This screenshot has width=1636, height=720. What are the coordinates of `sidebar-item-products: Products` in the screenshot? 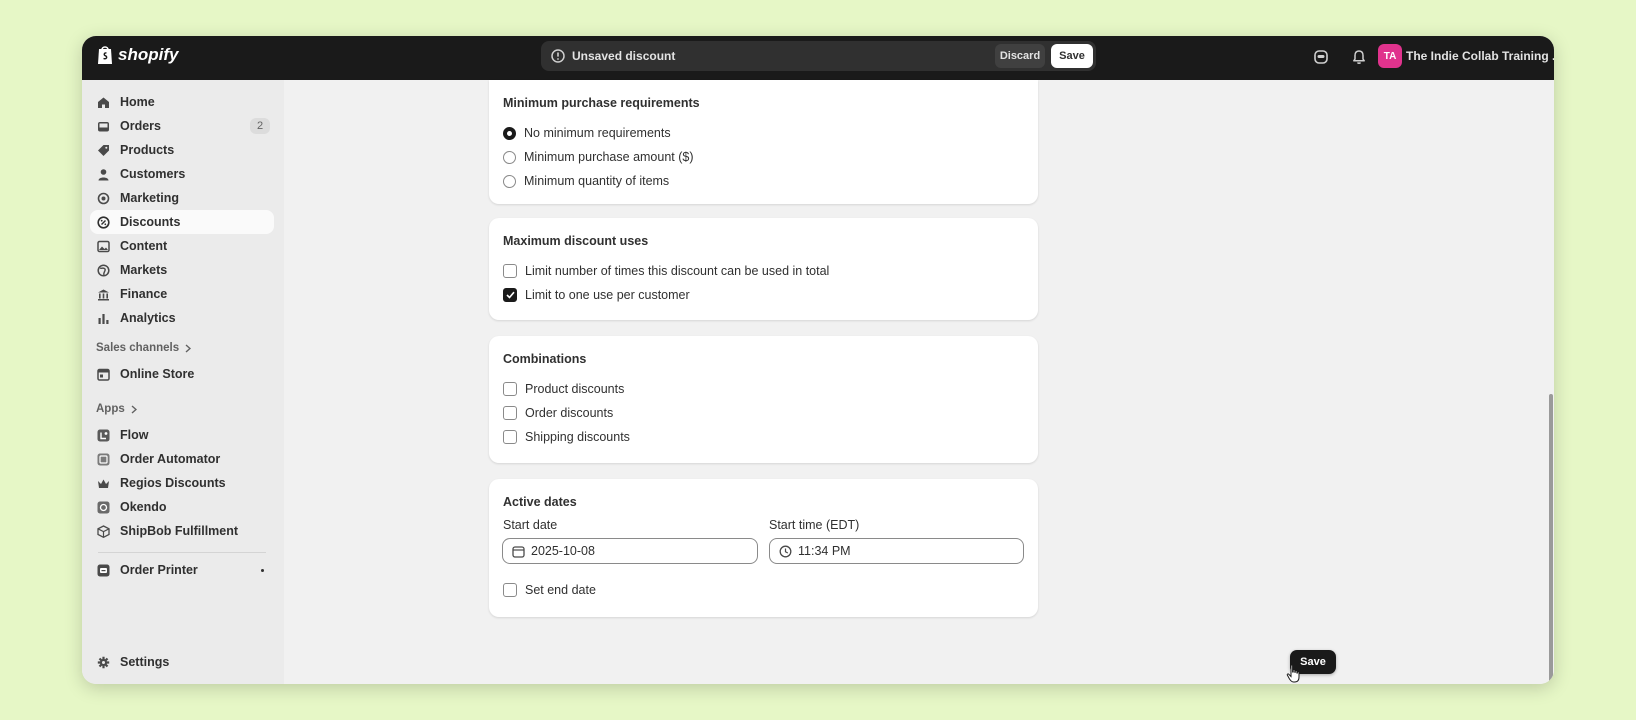 It's located at (182, 150).